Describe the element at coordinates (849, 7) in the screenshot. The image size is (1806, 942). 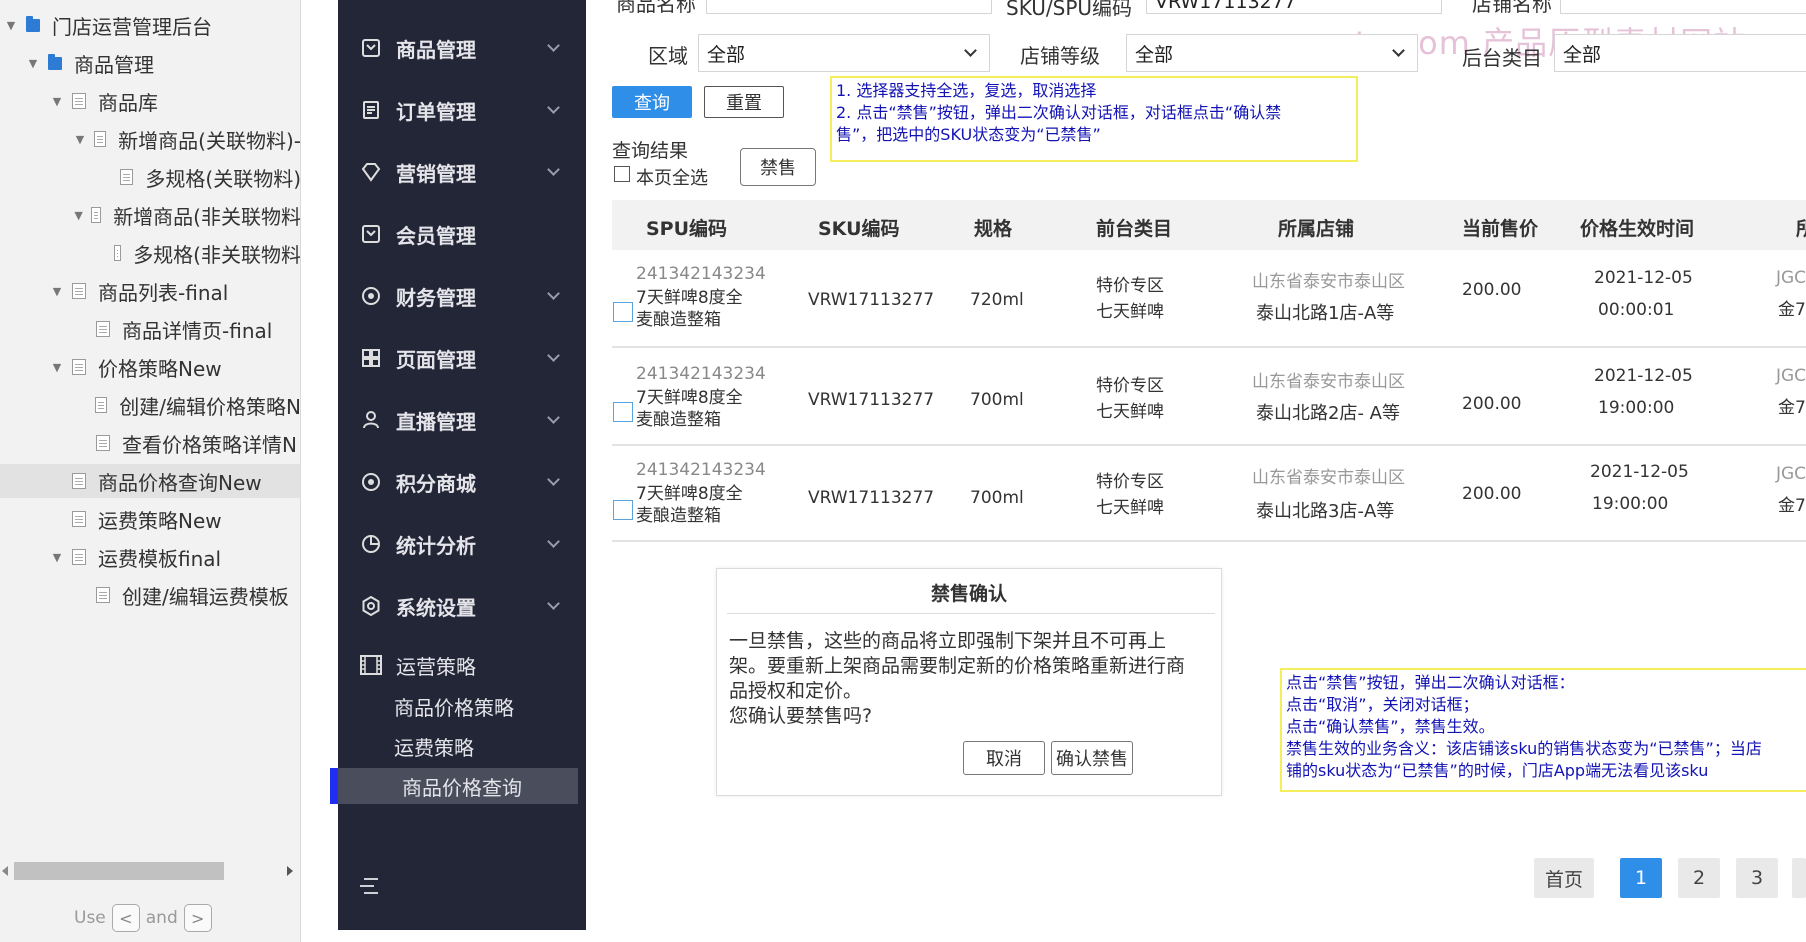
I see `product-name-input` at that location.